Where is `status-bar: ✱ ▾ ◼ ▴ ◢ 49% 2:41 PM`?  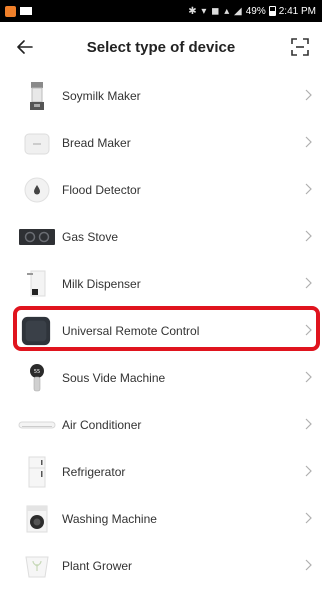
status-bar: ✱ ▾ ◼ ▴ ◢ 49% 2:41 PM is located at coordinates (161, 11).